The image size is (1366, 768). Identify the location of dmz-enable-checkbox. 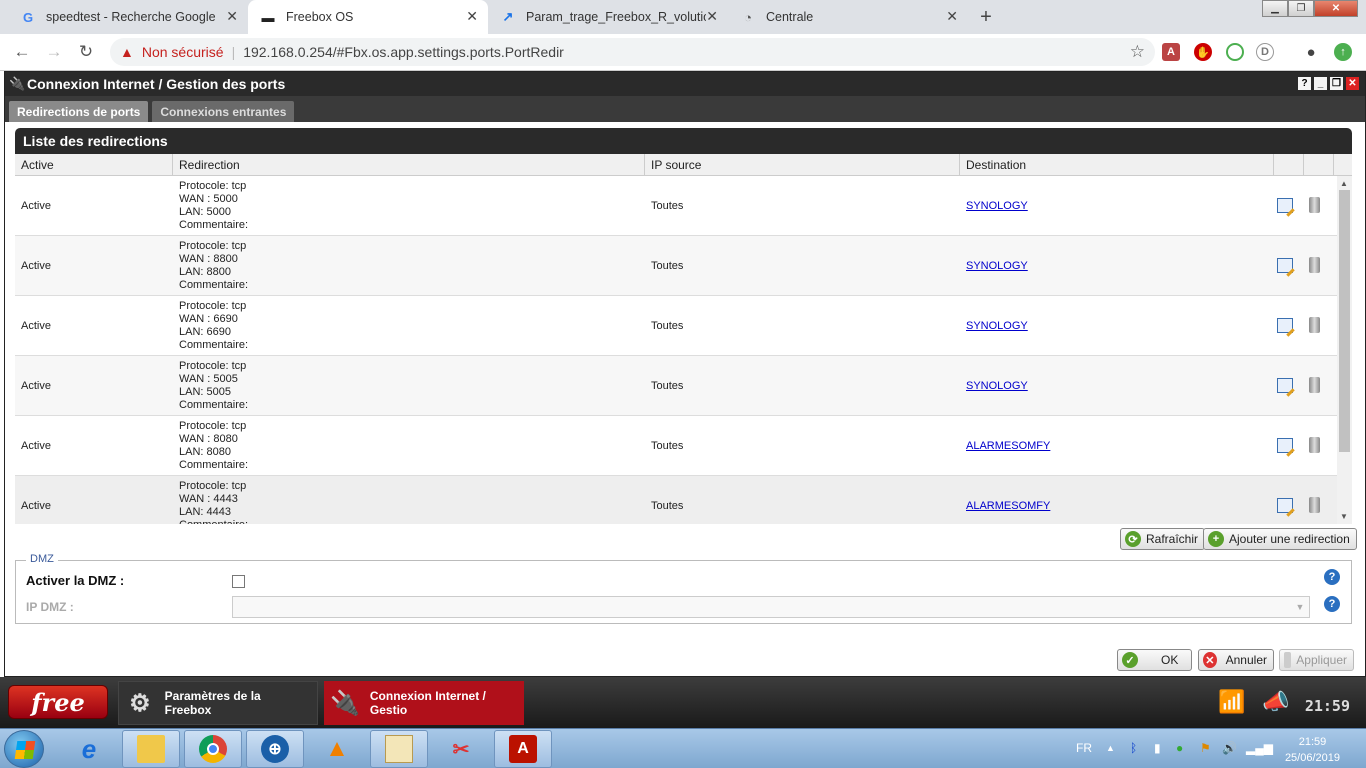
(238, 581).